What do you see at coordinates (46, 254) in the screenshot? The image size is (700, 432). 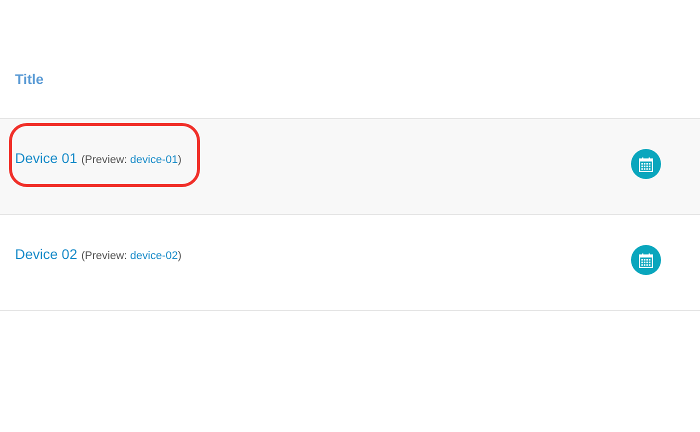 I see `device-link: Device 02` at bounding box center [46, 254].